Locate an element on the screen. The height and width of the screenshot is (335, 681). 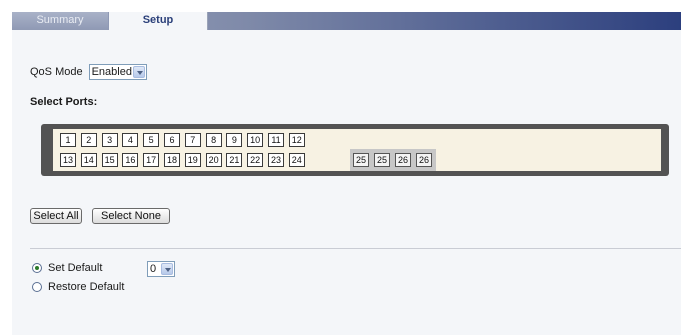
qos-mode-label: QoS Mode is located at coordinates (56, 72).